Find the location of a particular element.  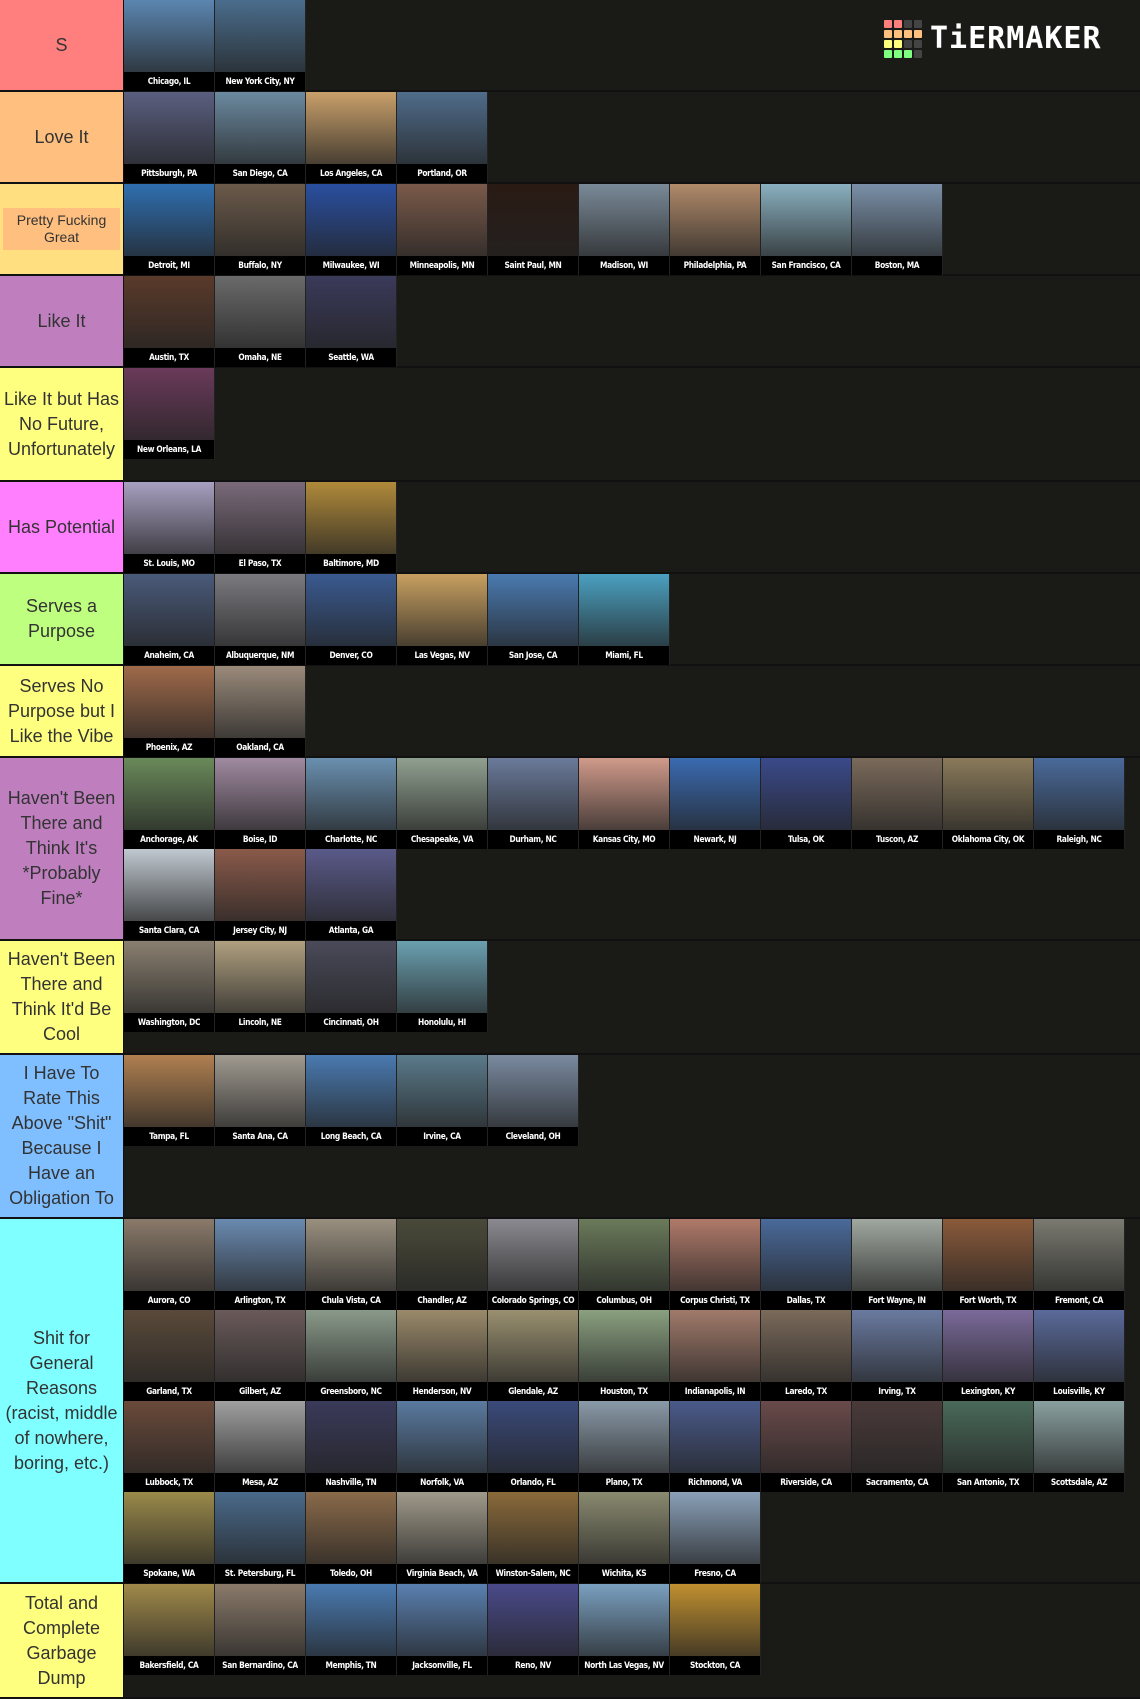

city-card: Baltimore, MD is located at coordinates (351, 527).